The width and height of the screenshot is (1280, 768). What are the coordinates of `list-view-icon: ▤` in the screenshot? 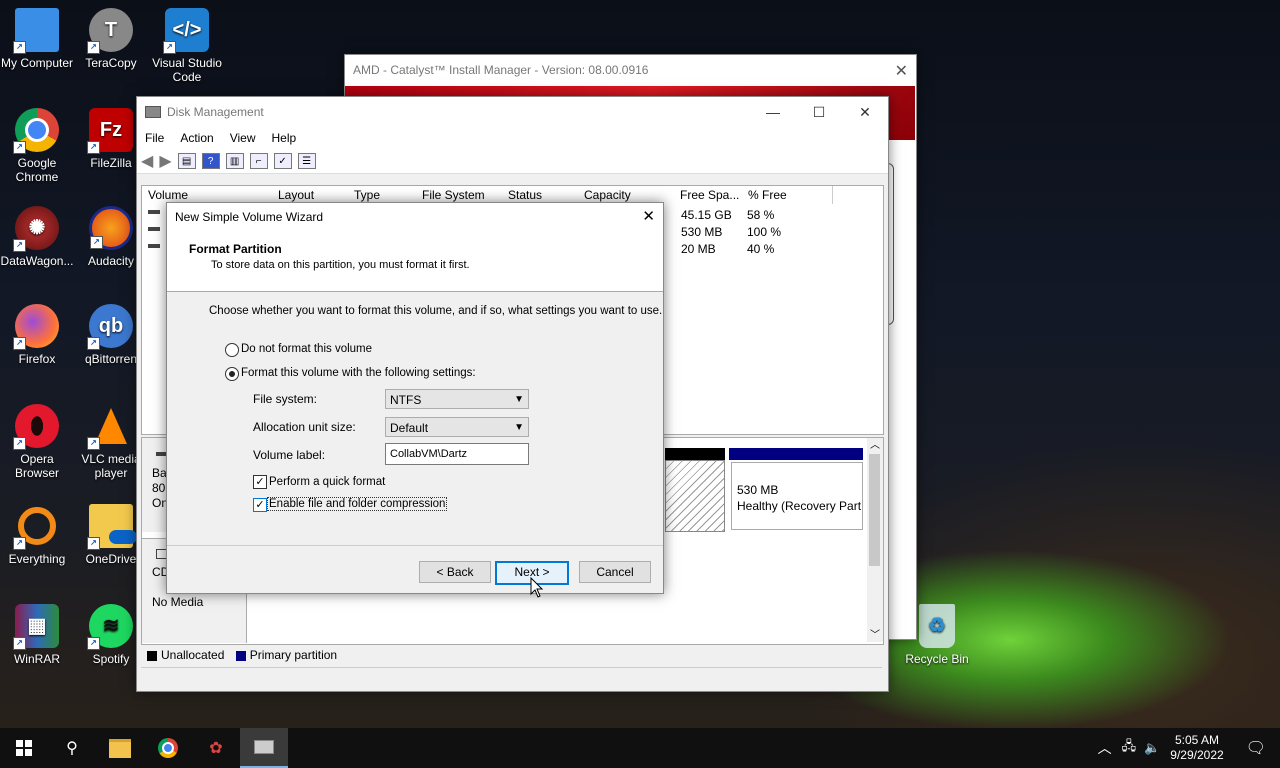 It's located at (186, 161).